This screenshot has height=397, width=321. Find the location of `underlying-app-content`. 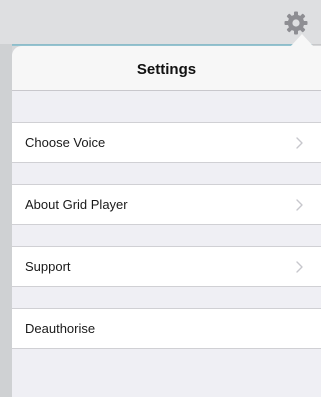

underlying-app-content is located at coordinates (6, 220).